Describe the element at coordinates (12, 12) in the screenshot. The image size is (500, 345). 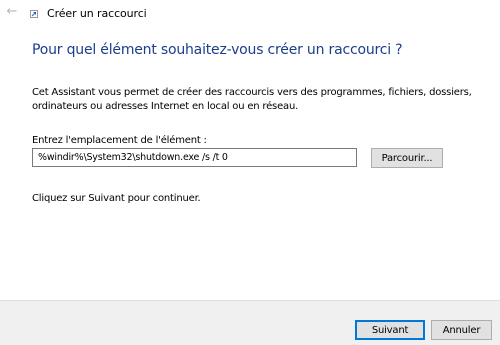
I see `back-arrow-icon: ←` at that location.